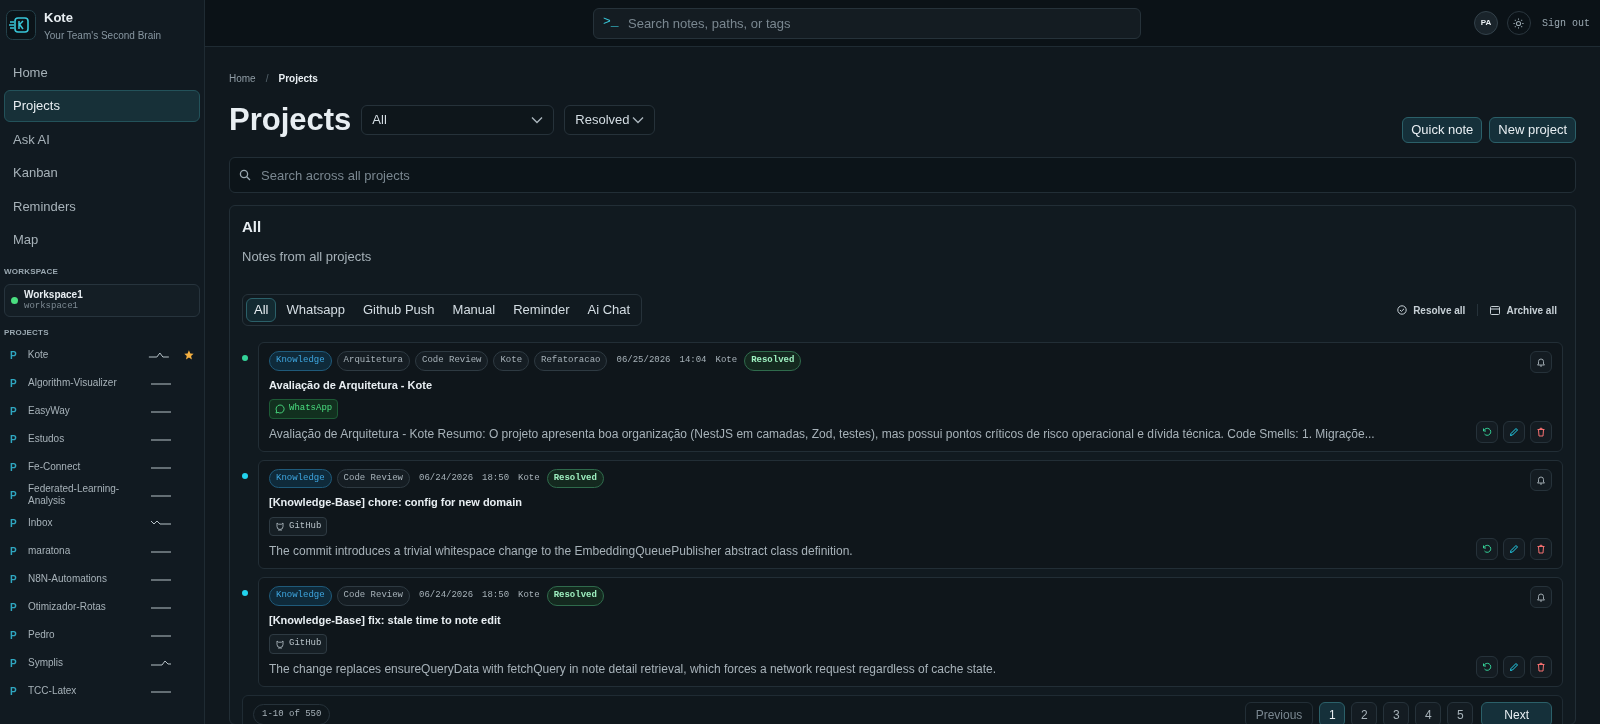 The image size is (1600, 724). What do you see at coordinates (609, 310) in the screenshot?
I see `source-tab: Ai Chat` at bounding box center [609, 310].